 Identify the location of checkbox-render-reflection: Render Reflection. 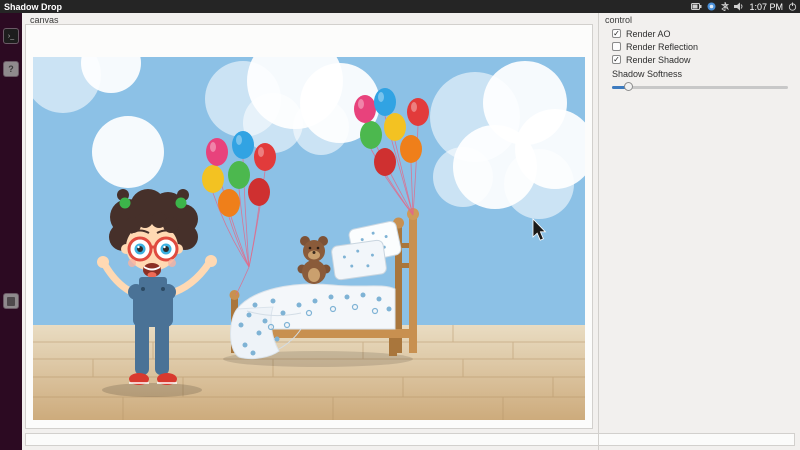
(702, 46).